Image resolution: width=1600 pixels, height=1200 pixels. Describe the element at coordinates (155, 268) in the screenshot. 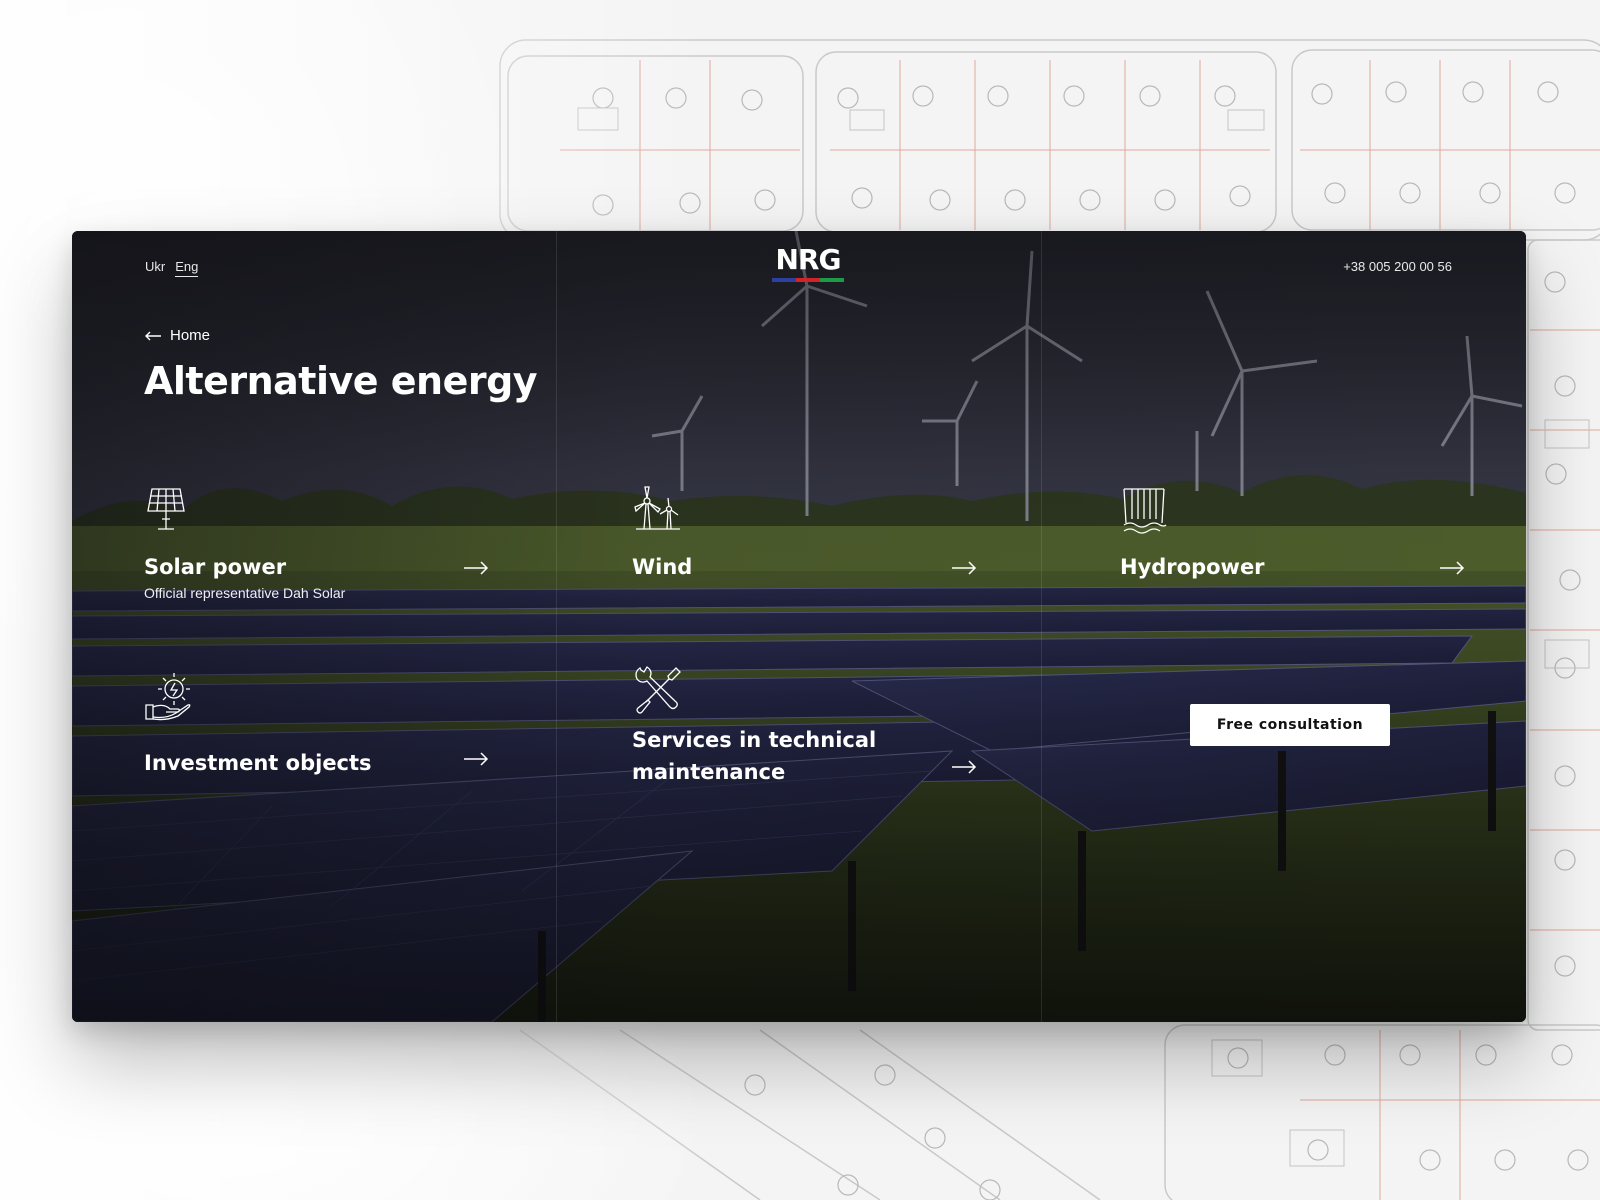

I see `lang-ukr: Ukr` at that location.